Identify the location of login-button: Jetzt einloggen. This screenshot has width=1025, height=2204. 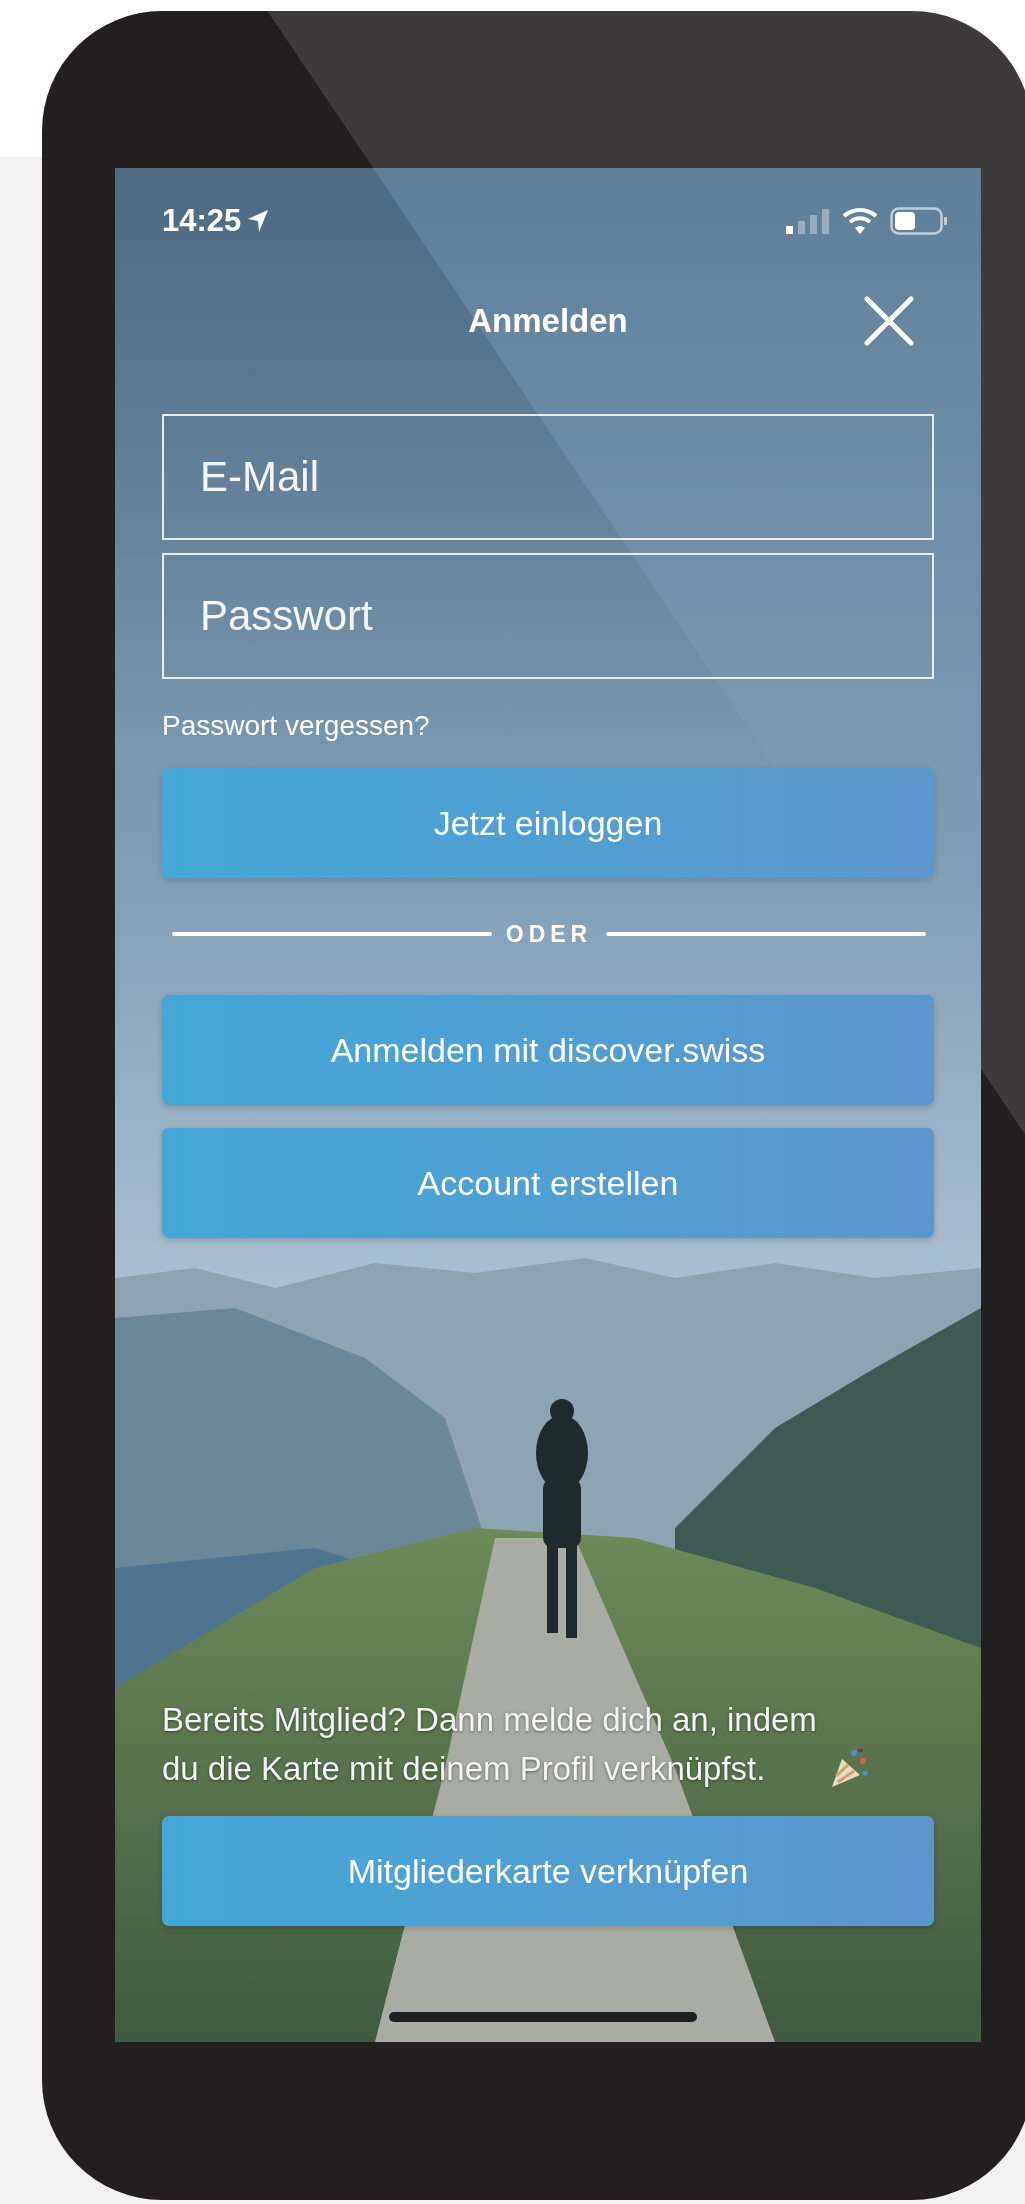
(548, 823).